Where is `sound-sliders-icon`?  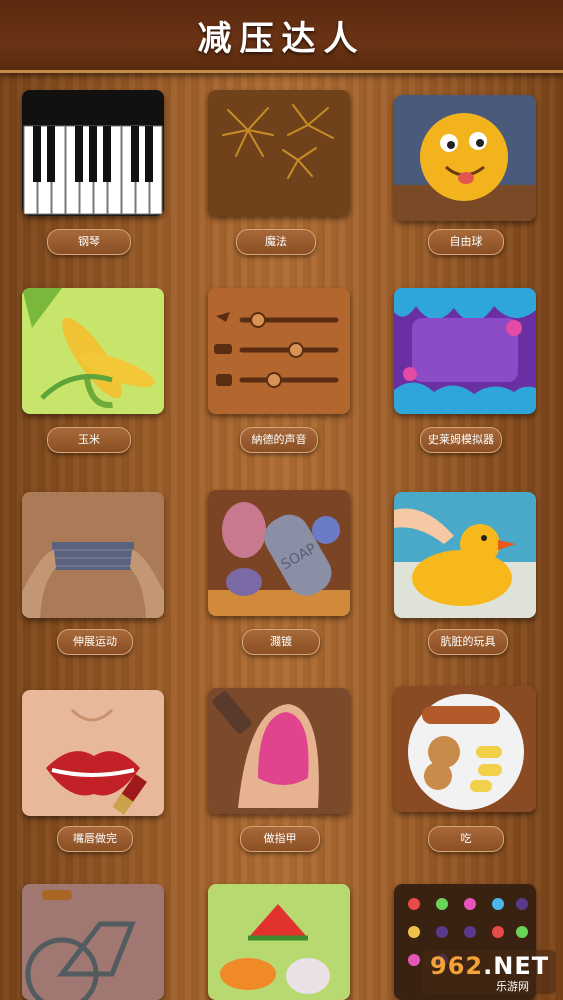
sound-sliders-icon is located at coordinates (279, 351).